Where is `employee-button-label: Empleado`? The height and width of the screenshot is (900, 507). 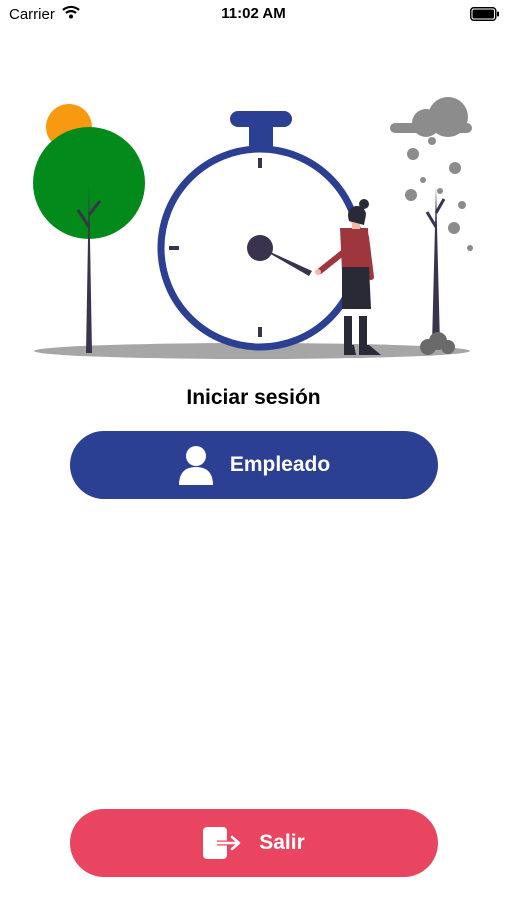
employee-button-label: Empleado is located at coordinates (280, 464).